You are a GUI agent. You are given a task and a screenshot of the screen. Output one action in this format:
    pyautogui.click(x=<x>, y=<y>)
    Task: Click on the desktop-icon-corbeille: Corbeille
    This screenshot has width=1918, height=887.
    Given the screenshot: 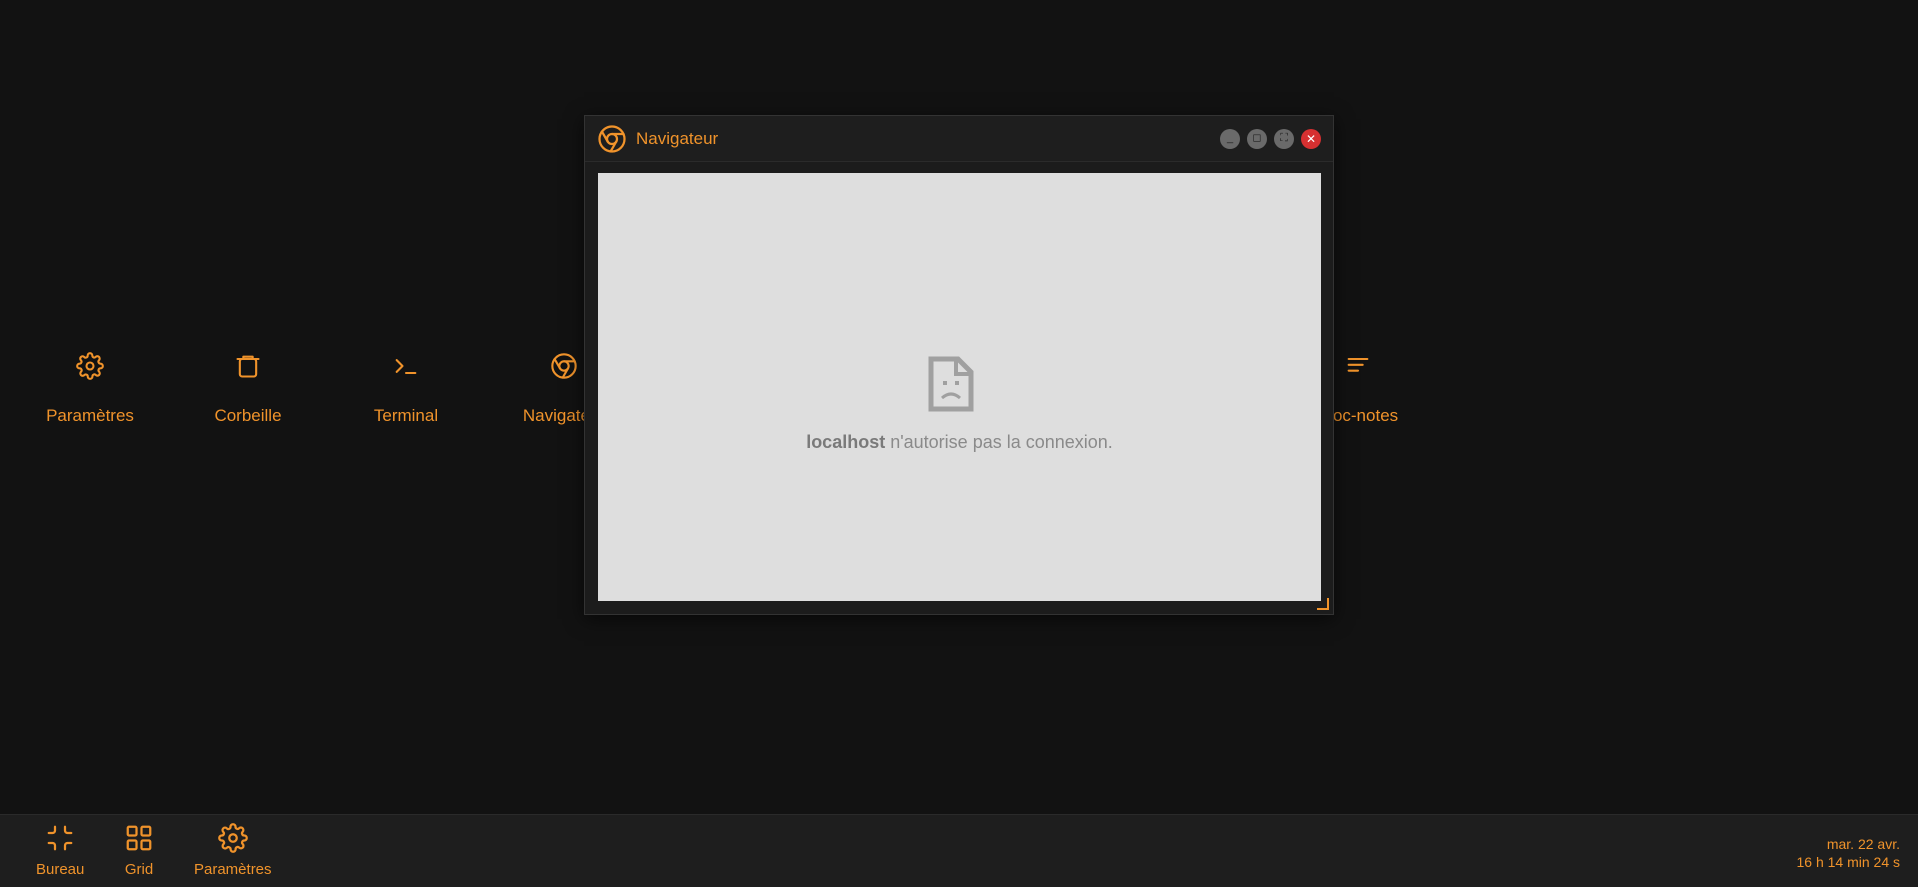 What is the action you would take?
    pyautogui.click(x=248, y=384)
    